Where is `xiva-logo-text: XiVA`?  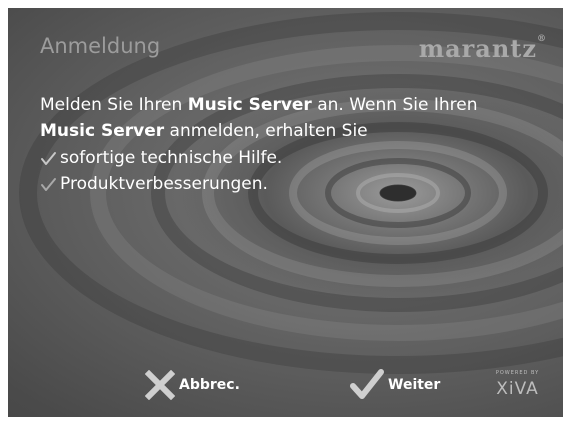
xiva-logo-text: XiVA is located at coordinates (517, 389).